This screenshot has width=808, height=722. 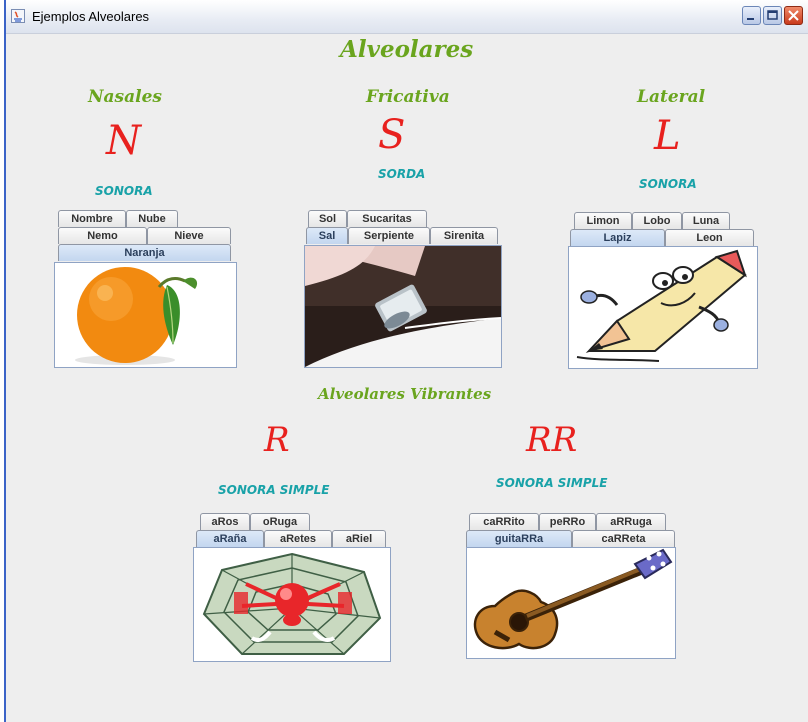 I want to click on tab-nemo: Nemo, so click(x=102, y=235).